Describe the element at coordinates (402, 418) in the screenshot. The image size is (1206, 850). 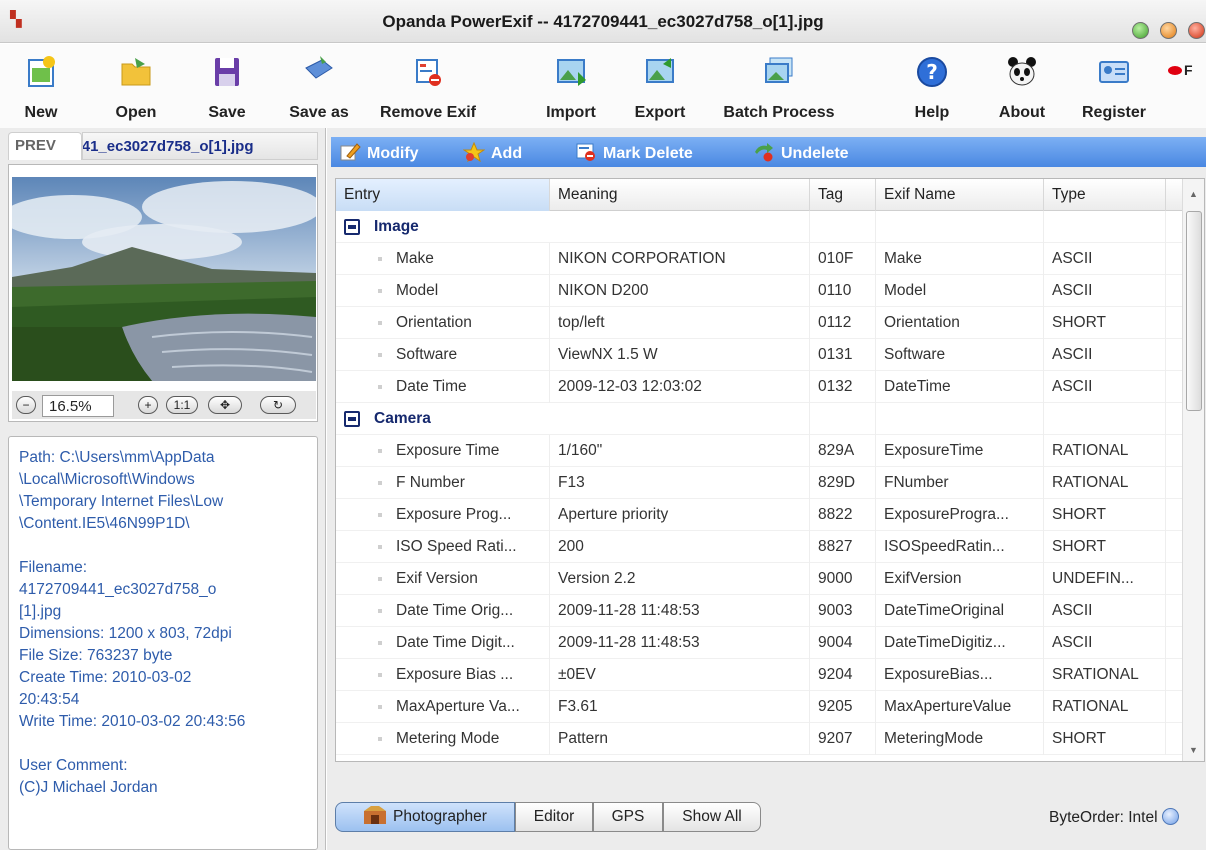
I see `group-label: Camera` at that location.